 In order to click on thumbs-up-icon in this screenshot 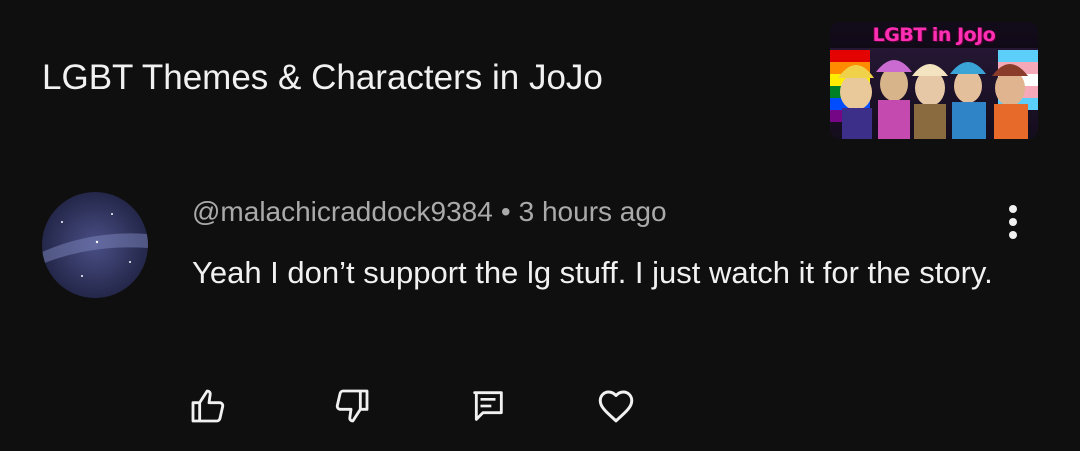, I will do `click(208, 406)`.